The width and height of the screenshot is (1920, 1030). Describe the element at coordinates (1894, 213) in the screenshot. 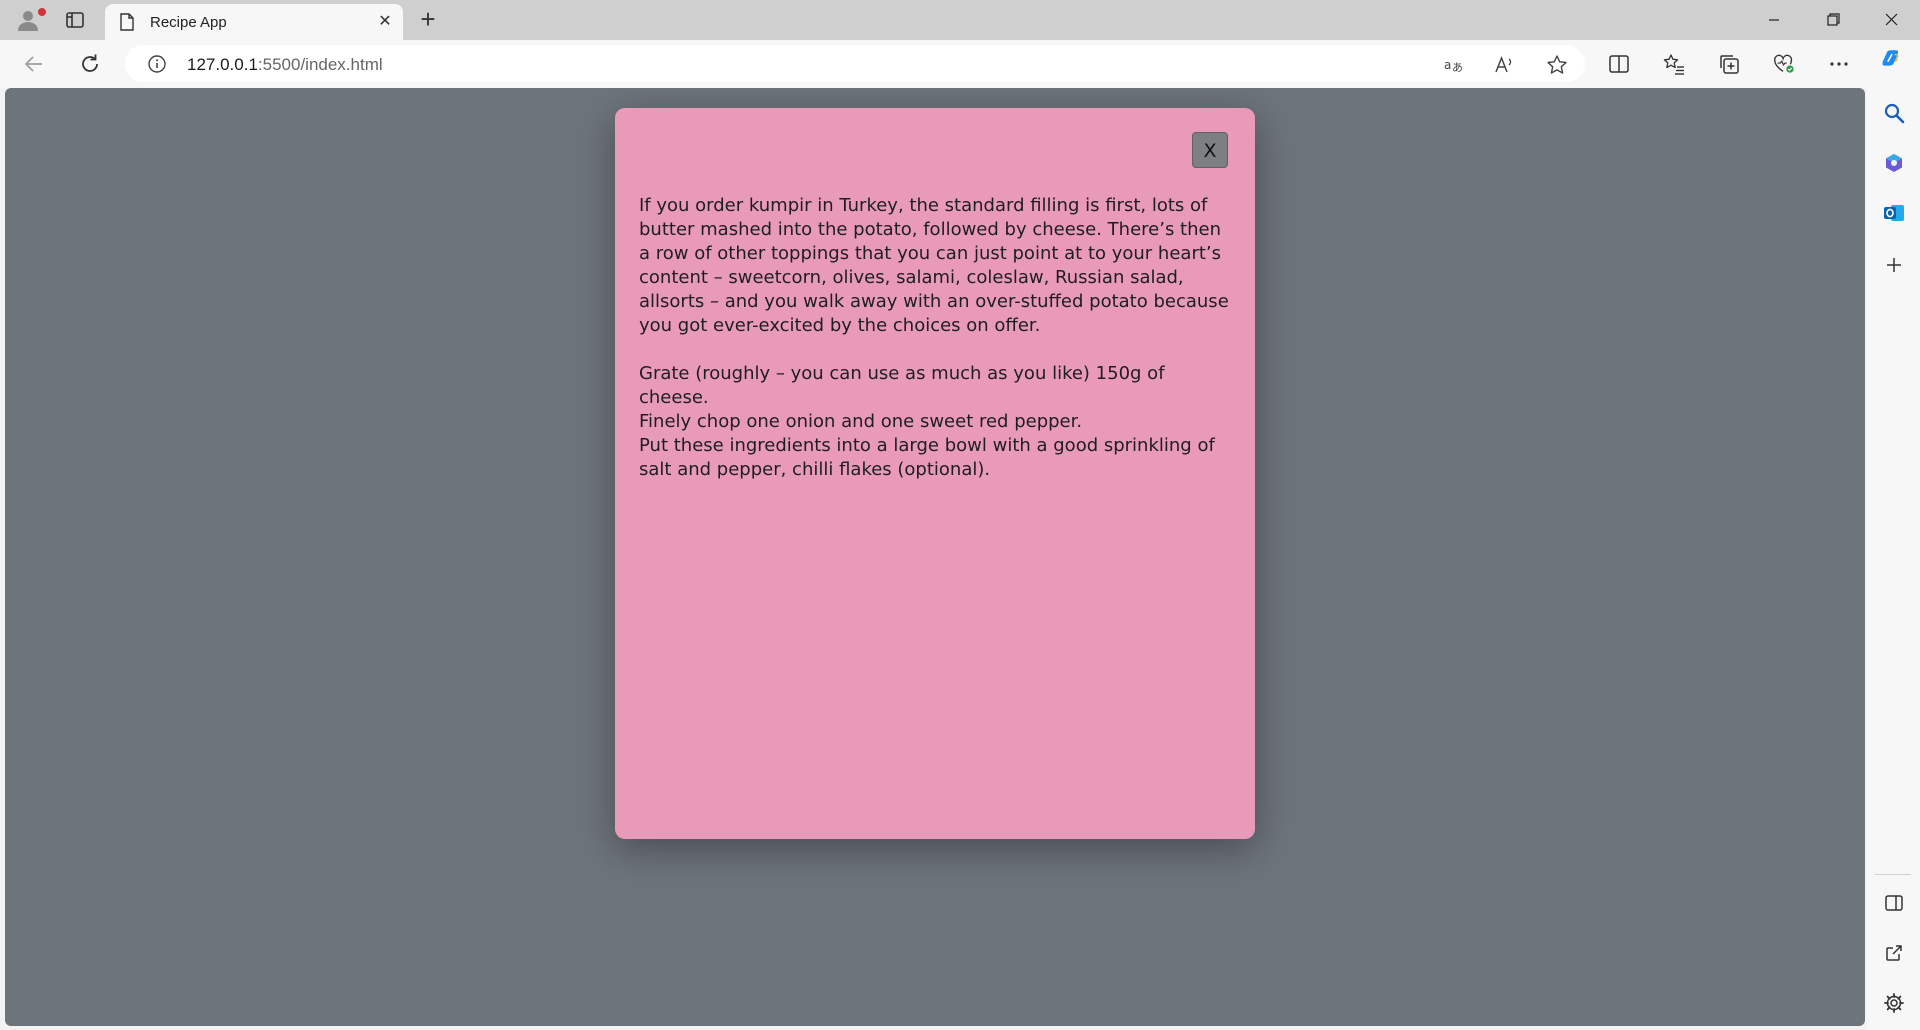

I see `outlook-icon` at that location.